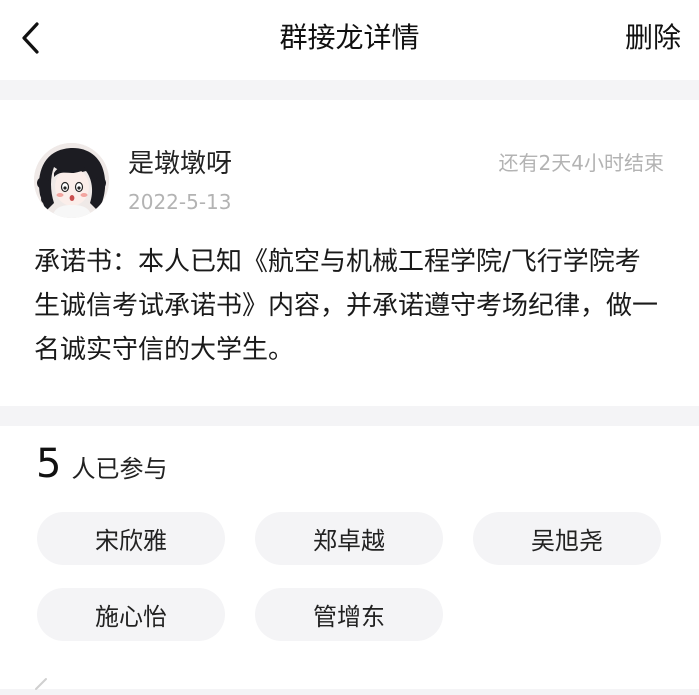  Describe the element at coordinates (42, 685) in the screenshot. I see `partial-divider-icon` at that location.